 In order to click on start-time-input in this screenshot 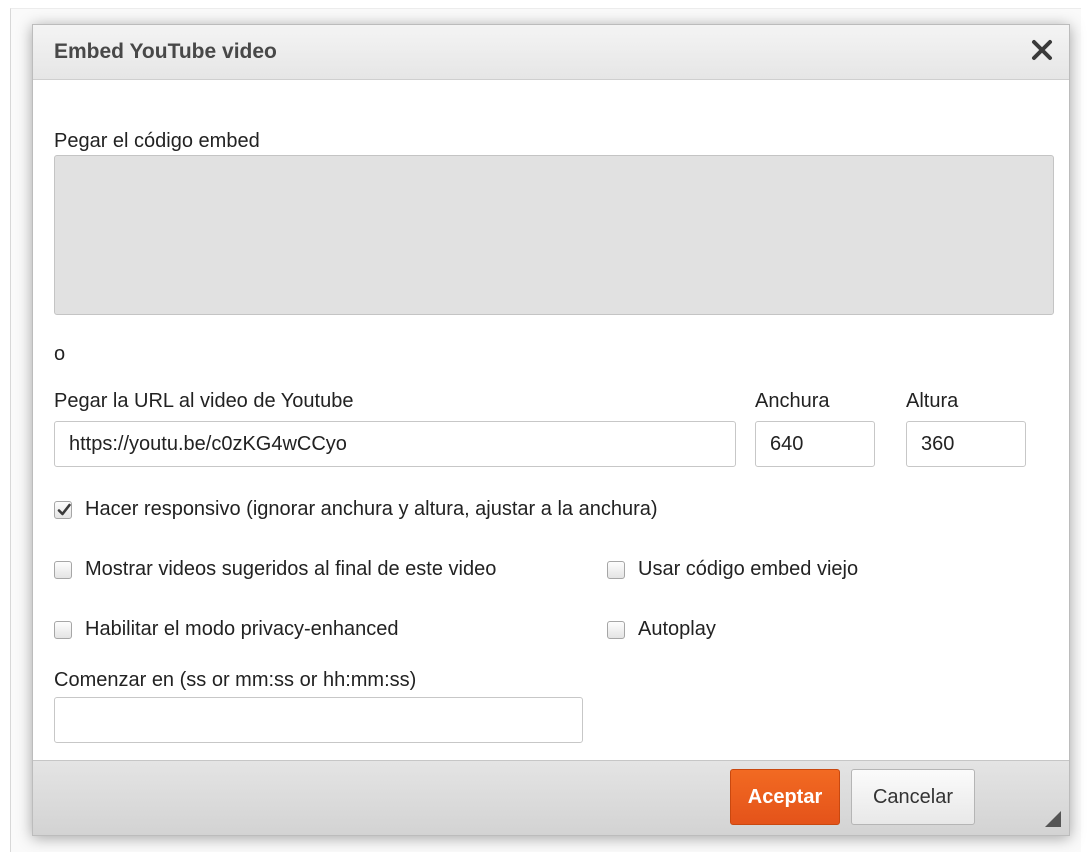, I will do `click(318, 720)`.